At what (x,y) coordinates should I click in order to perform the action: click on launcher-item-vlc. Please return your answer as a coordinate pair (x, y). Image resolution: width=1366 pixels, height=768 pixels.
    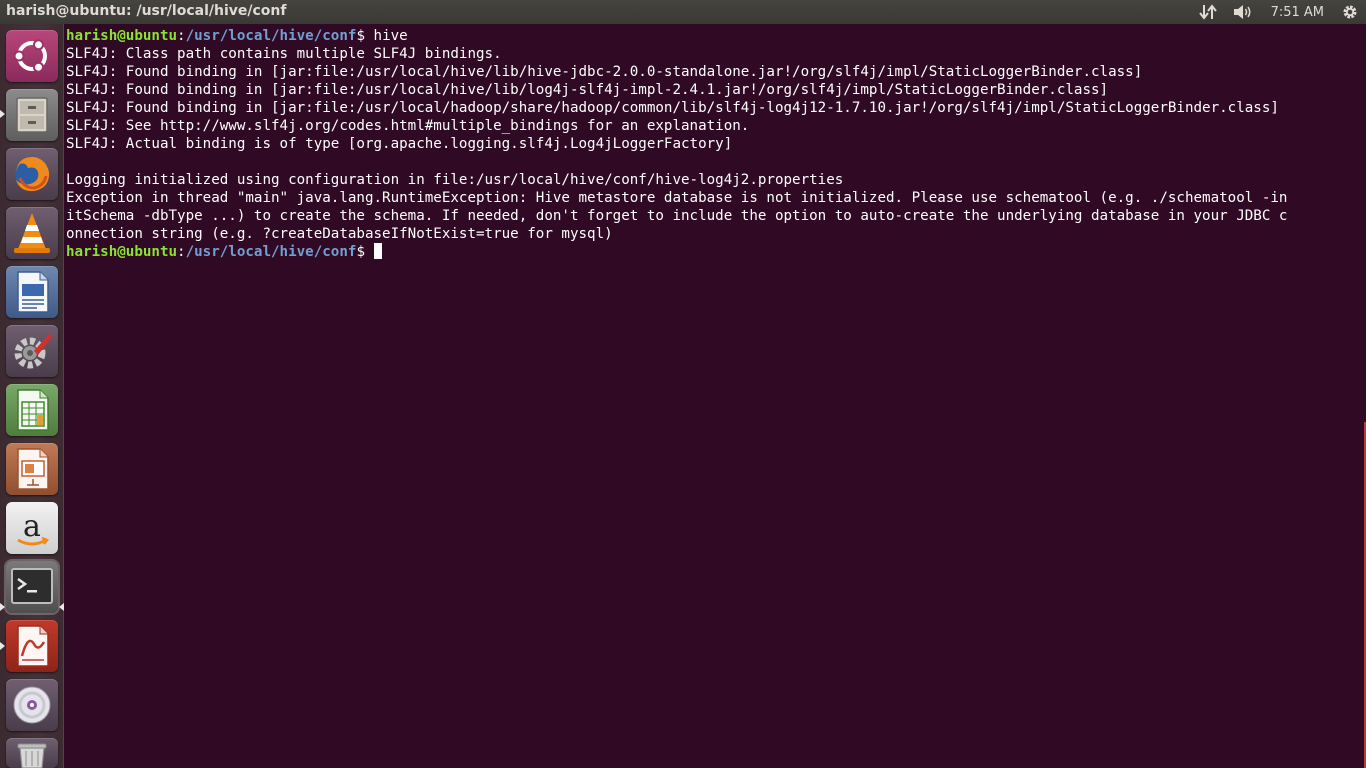
    Looking at the image, I should click on (32, 233).